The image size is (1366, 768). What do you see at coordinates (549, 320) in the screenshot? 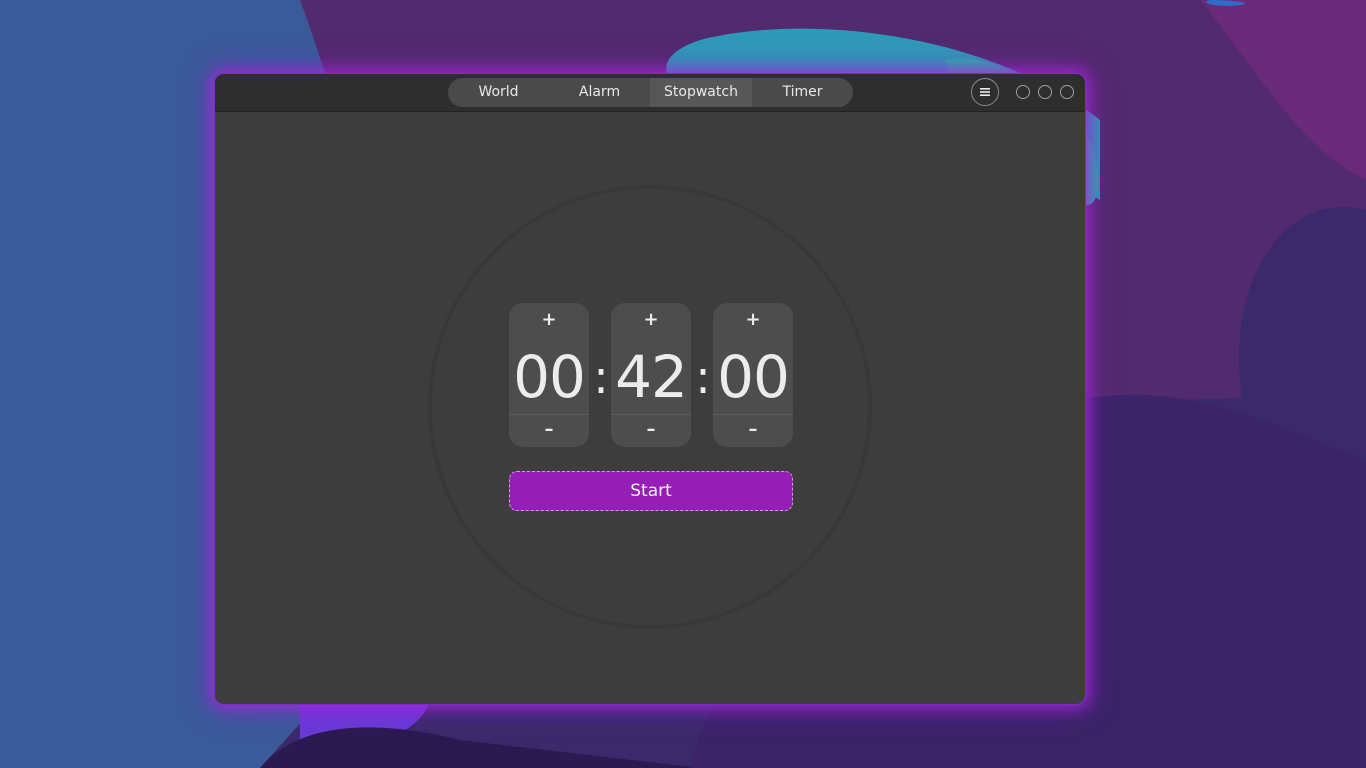
I see `hours-increment-button: +` at bounding box center [549, 320].